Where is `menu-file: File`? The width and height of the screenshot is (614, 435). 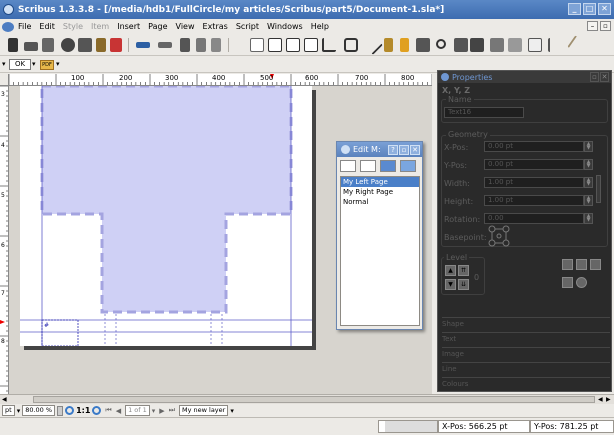
menu-file: File is located at coordinates (24, 26).